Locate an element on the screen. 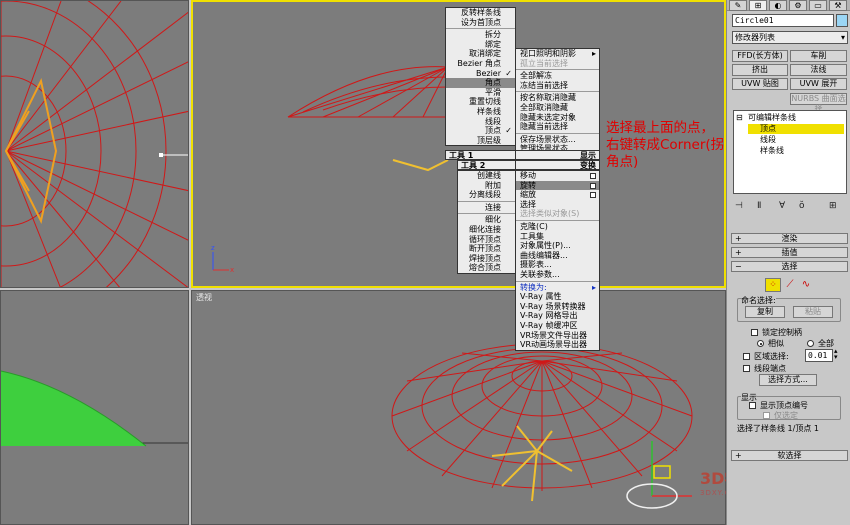 This screenshot has width=850, height=525. stack-item-segment: 线段 is located at coordinates (768, 140).